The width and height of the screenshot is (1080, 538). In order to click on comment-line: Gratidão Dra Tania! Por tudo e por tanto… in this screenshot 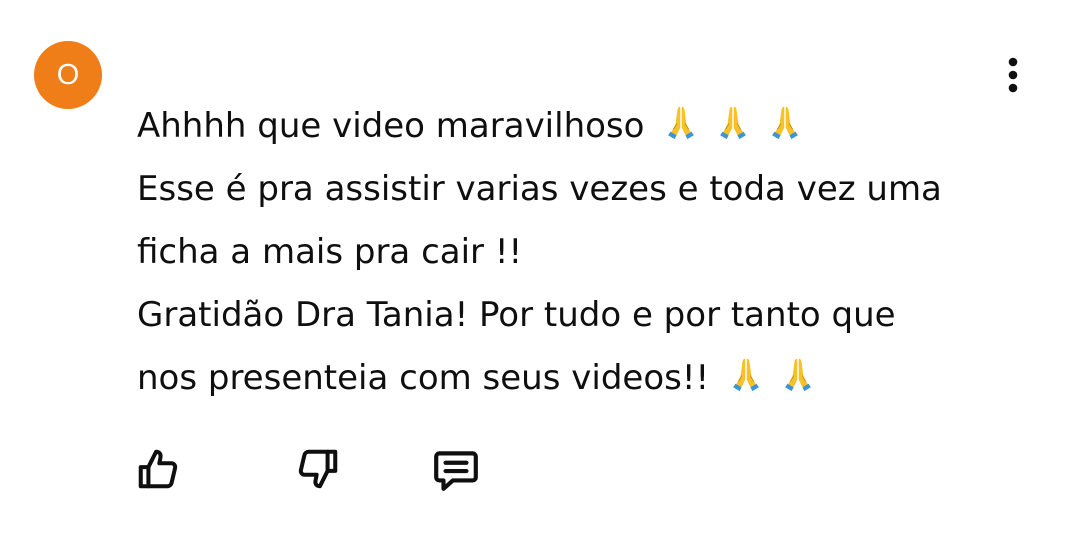, I will do `click(516, 315)`.